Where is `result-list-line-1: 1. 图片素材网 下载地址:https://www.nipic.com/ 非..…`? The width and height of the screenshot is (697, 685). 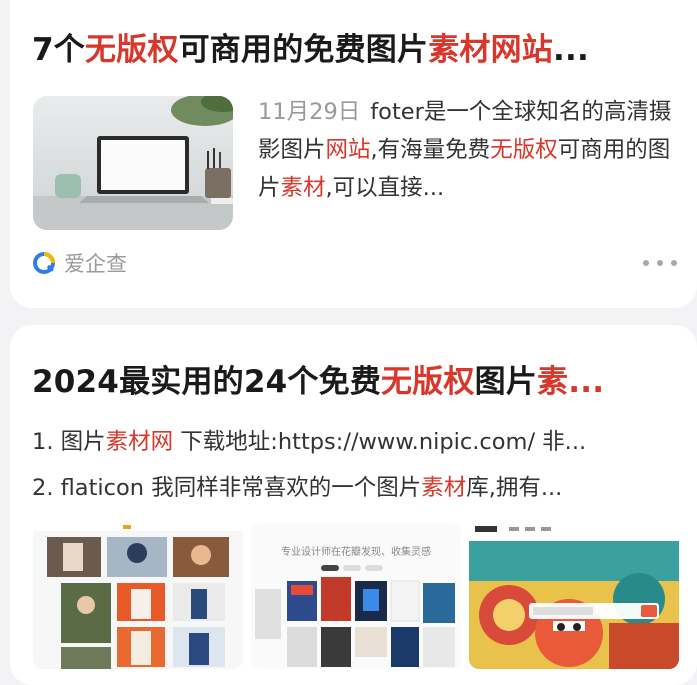
result-list-line-1: 1. 图片素材网 下载地址:https://www.nipic.com/ 非..… is located at coordinates (354, 442).